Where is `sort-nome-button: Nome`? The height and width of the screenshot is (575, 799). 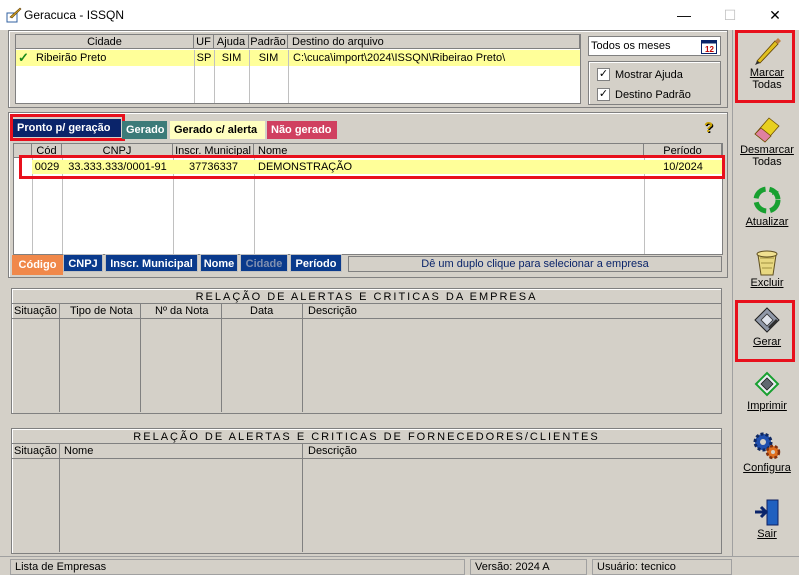 sort-nome-button: Nome is located at coordinates (219, 263).